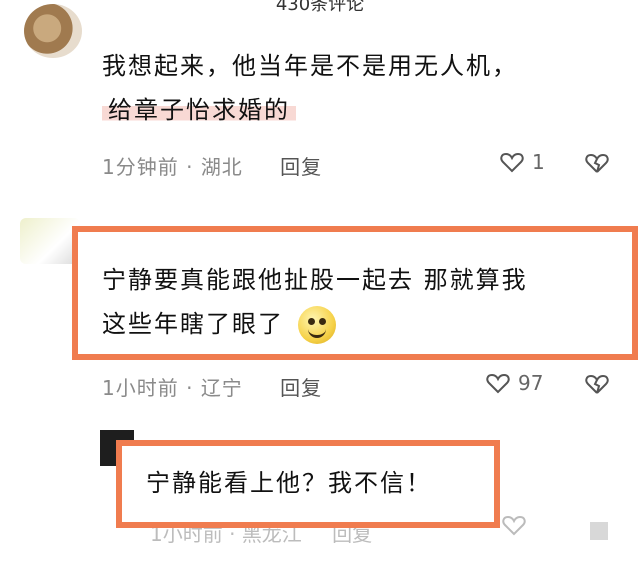  What do you see at coordinates (531, 383) in the screenshot?
I see `like-count: 97` at bounding box center [531, 383].